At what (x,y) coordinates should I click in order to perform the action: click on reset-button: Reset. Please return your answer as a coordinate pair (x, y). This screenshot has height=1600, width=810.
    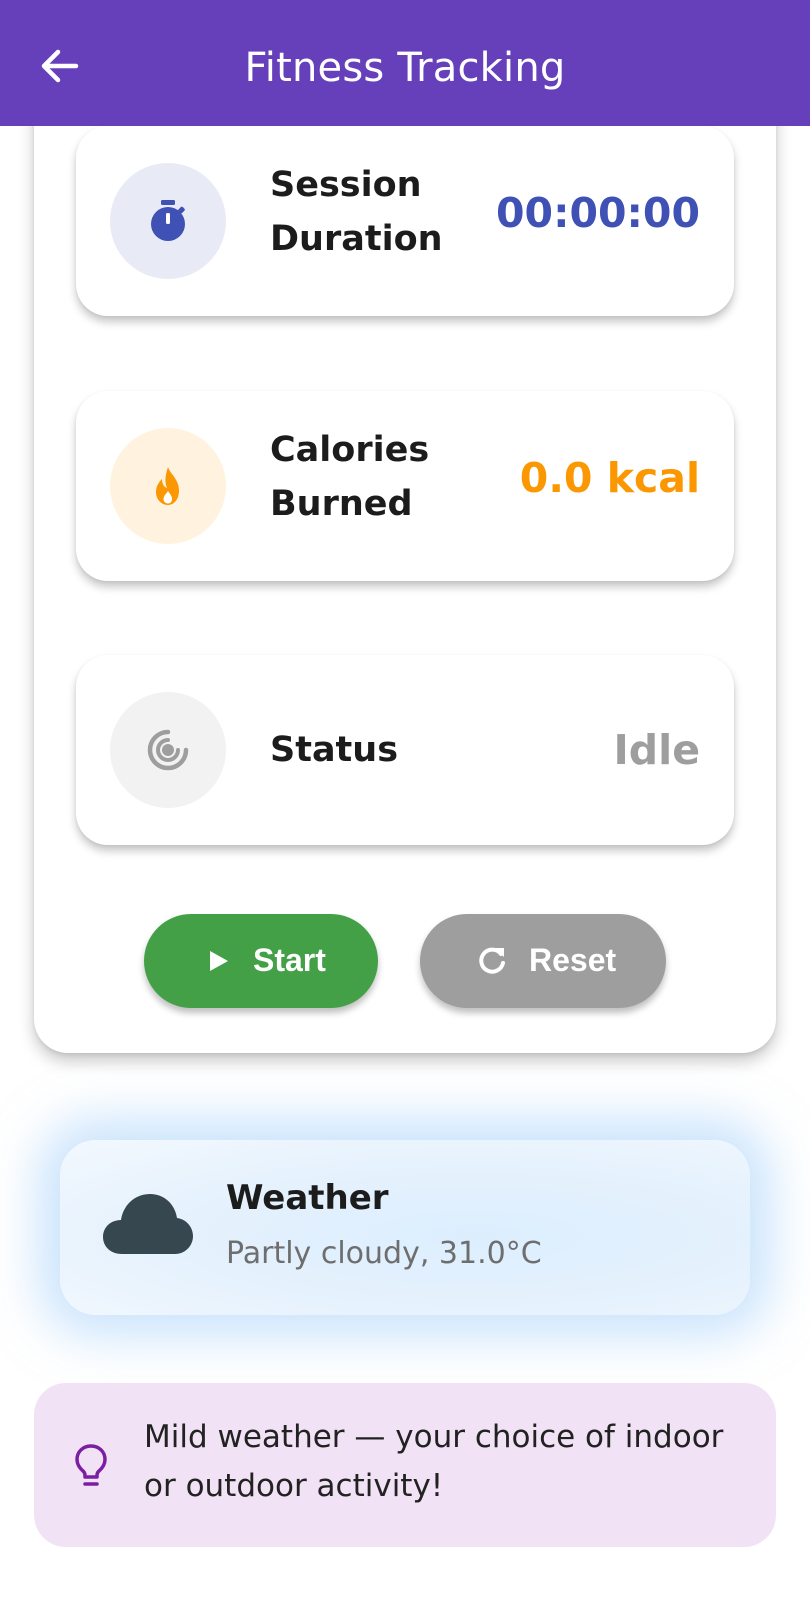
    Looking at the image, I should click on (543, 961).